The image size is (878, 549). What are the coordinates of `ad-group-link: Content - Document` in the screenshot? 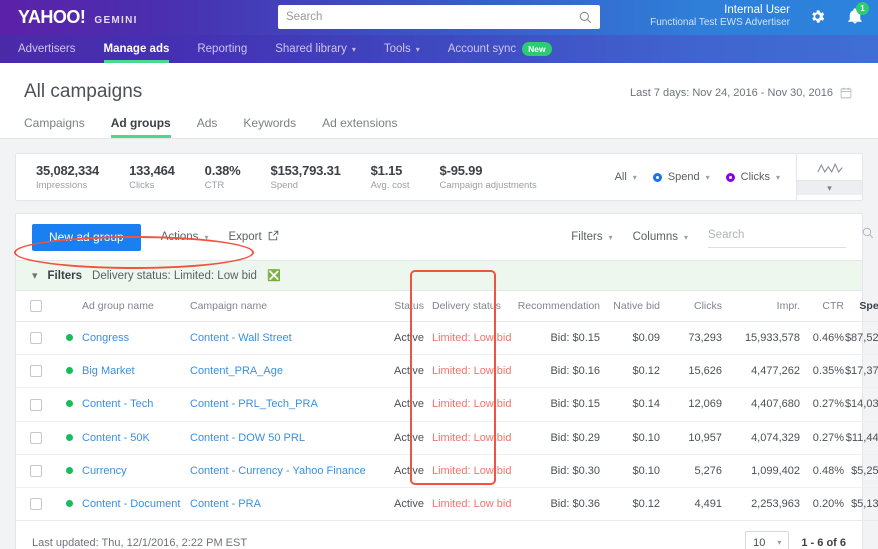 It's located at (131, 504).